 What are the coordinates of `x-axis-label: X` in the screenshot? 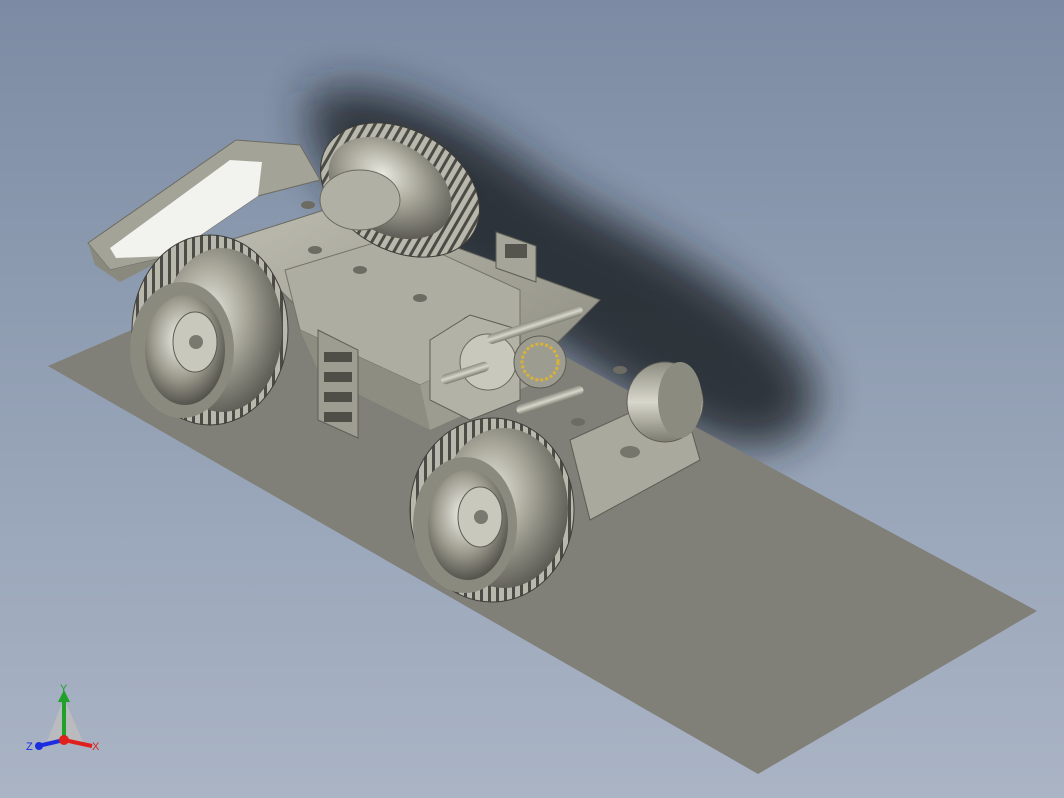 It's located at (96, 747).